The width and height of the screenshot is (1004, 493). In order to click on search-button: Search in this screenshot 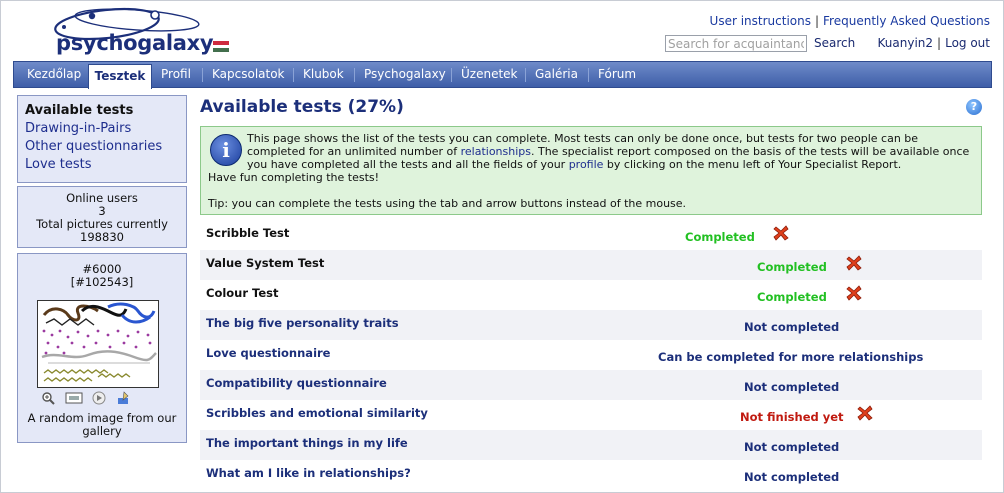, I will do `click(834, 43)`.